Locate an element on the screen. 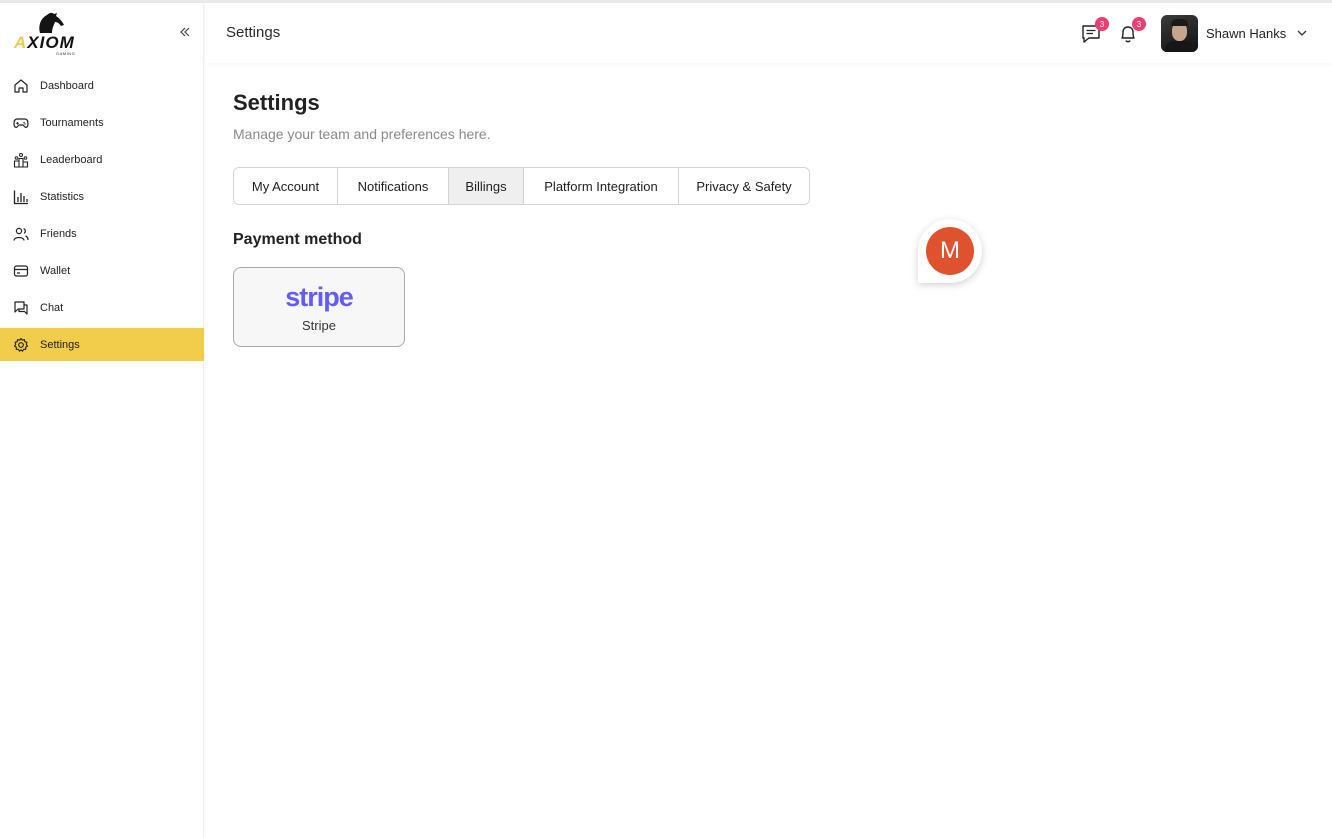 This screenshot has height=838, width=1332. messages-button: 3 is located at coordinates (1094, 31).